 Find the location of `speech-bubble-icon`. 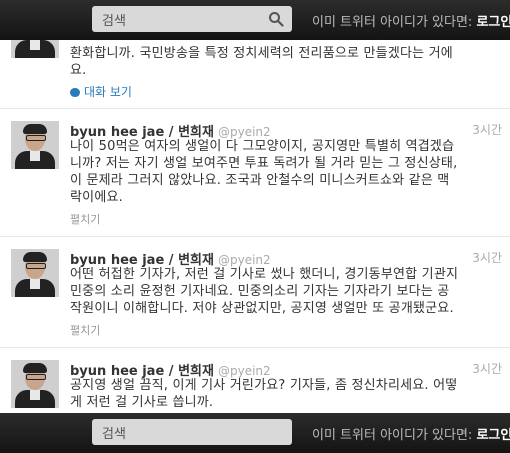

speech-bubble-icon is located at coordinates (75, 92).